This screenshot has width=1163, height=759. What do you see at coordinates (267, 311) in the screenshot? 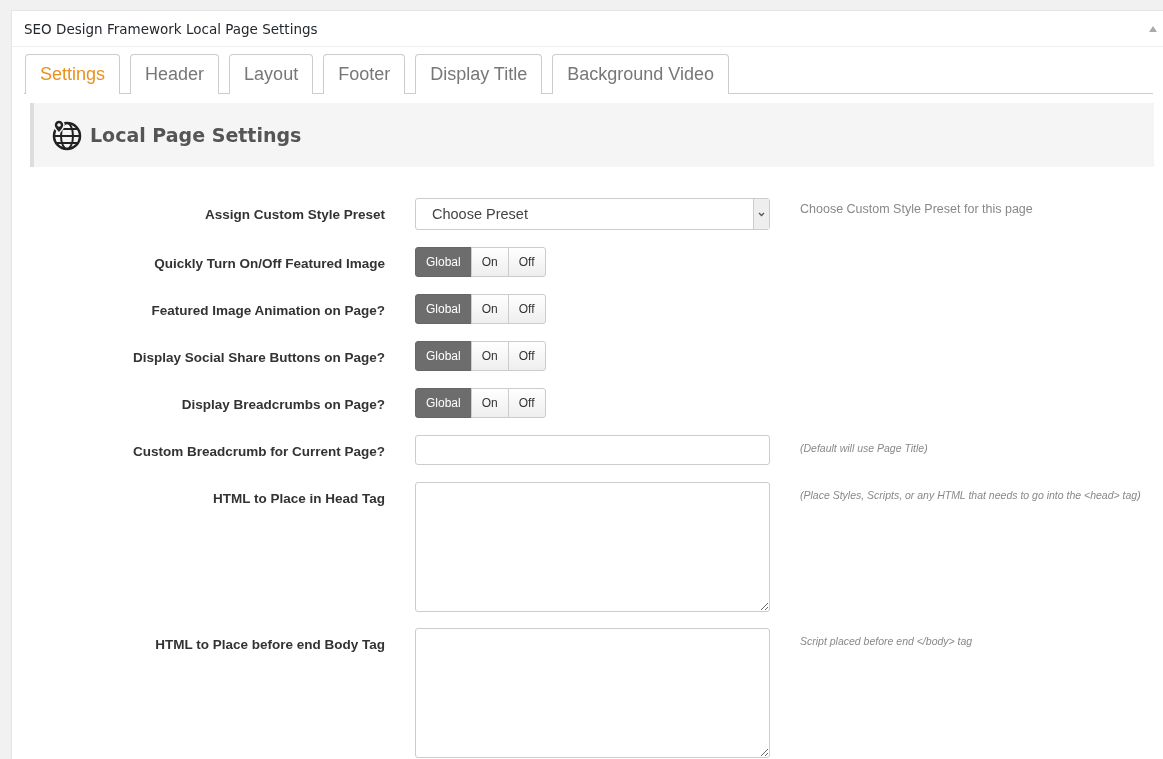
I see `field-label: Featured Image Animation on Page?` at bounding box center [267, 311].